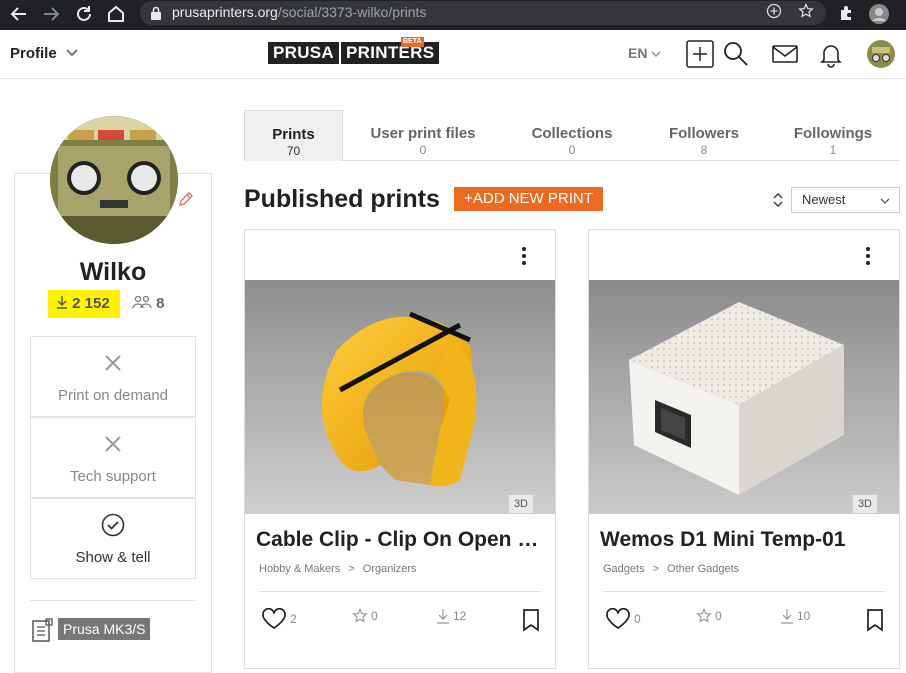 The image size is (906, 673). What do you see at coordinates (745, 540) in the screenshot?
I see `print-title: Wemos D1 Mini Temp-01` at bounding box center [745, 540].